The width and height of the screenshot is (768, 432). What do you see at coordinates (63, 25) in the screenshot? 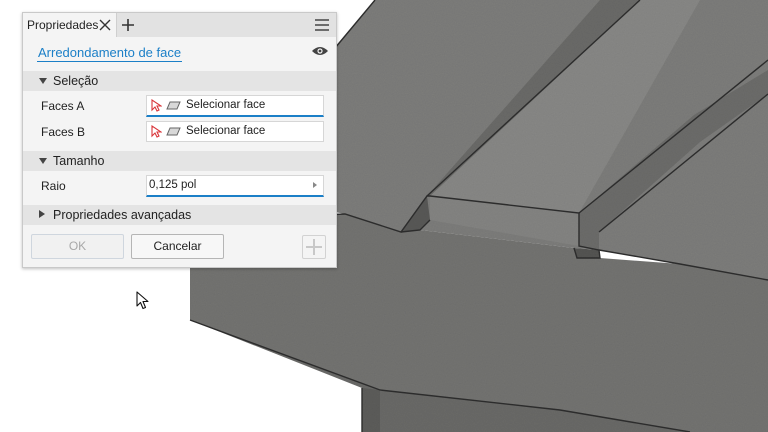
I see `tab-label: Propriedades` at bounding box center [63, 25].